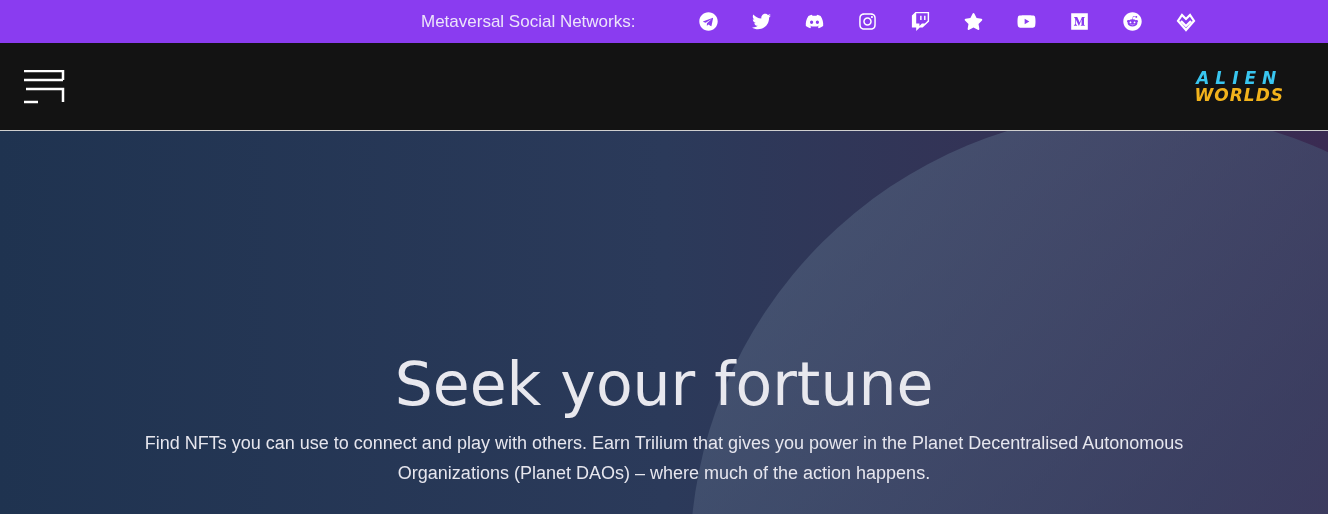  I want to click on menu-icon, so click(45, 86).